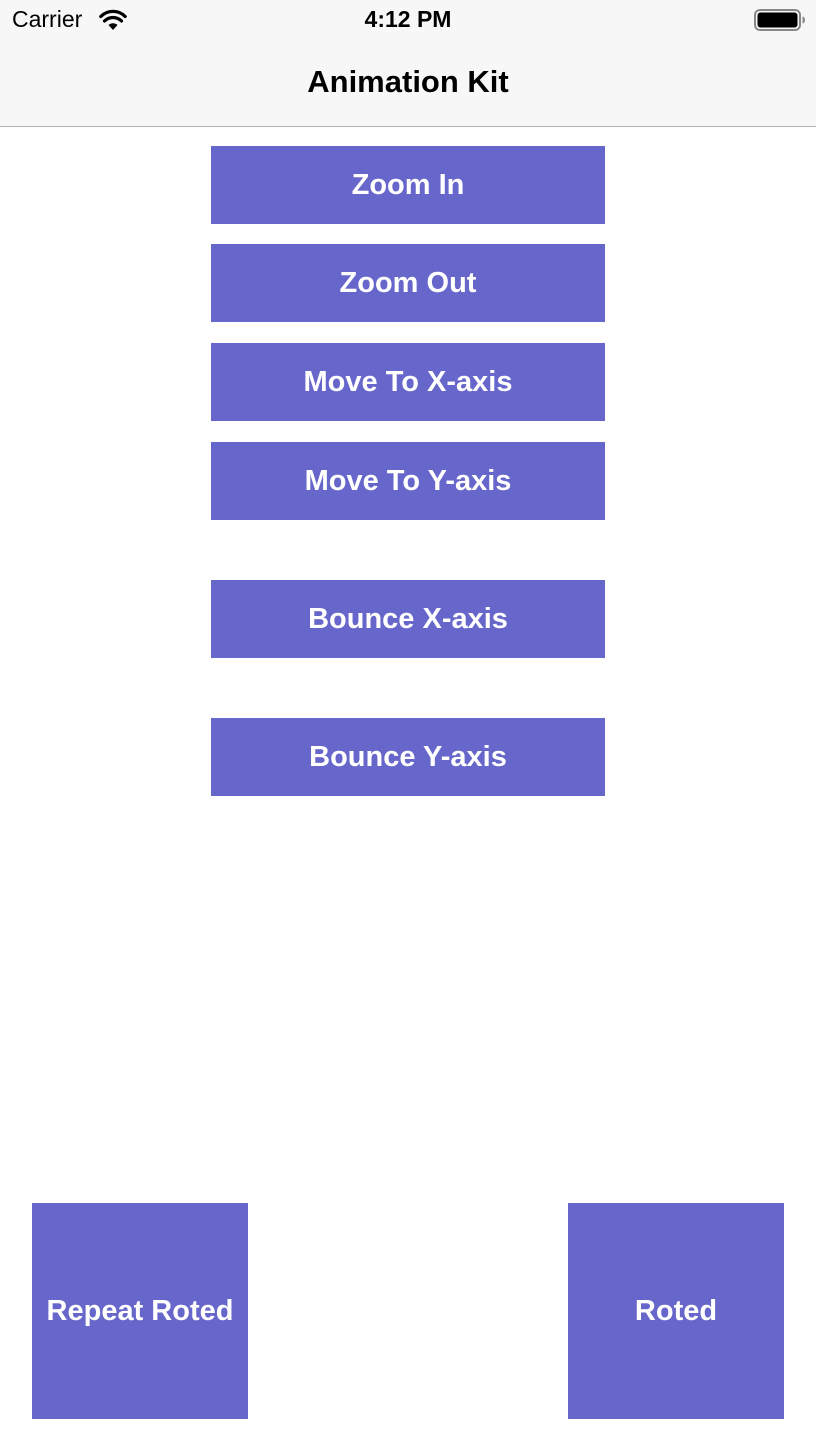 Image resolution: width=816 pixels, height=1451 pixels. I want to click on move-y-axis-button: Move To Y-axis, so click(408, 481).